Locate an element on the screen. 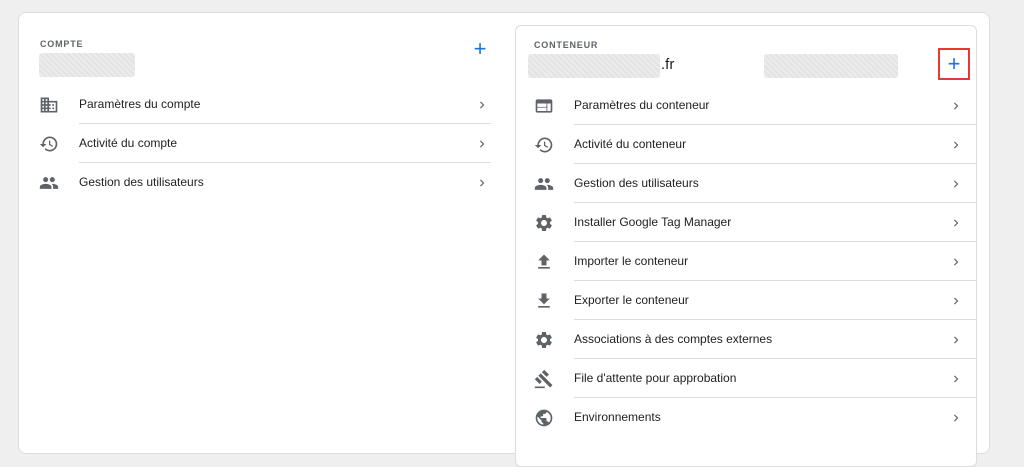 The image size is (1024, 467). install-gtm-item: Installer Google Tag Manager is located at coordinates (746, 222).